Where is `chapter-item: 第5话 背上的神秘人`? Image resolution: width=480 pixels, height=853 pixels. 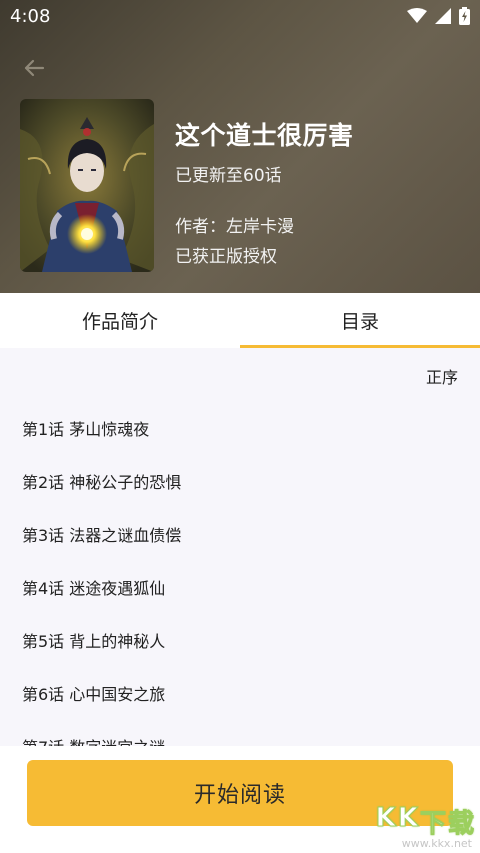 chapter-item: 第5话 背上的神秘人 is located at coordinates (93, 640).